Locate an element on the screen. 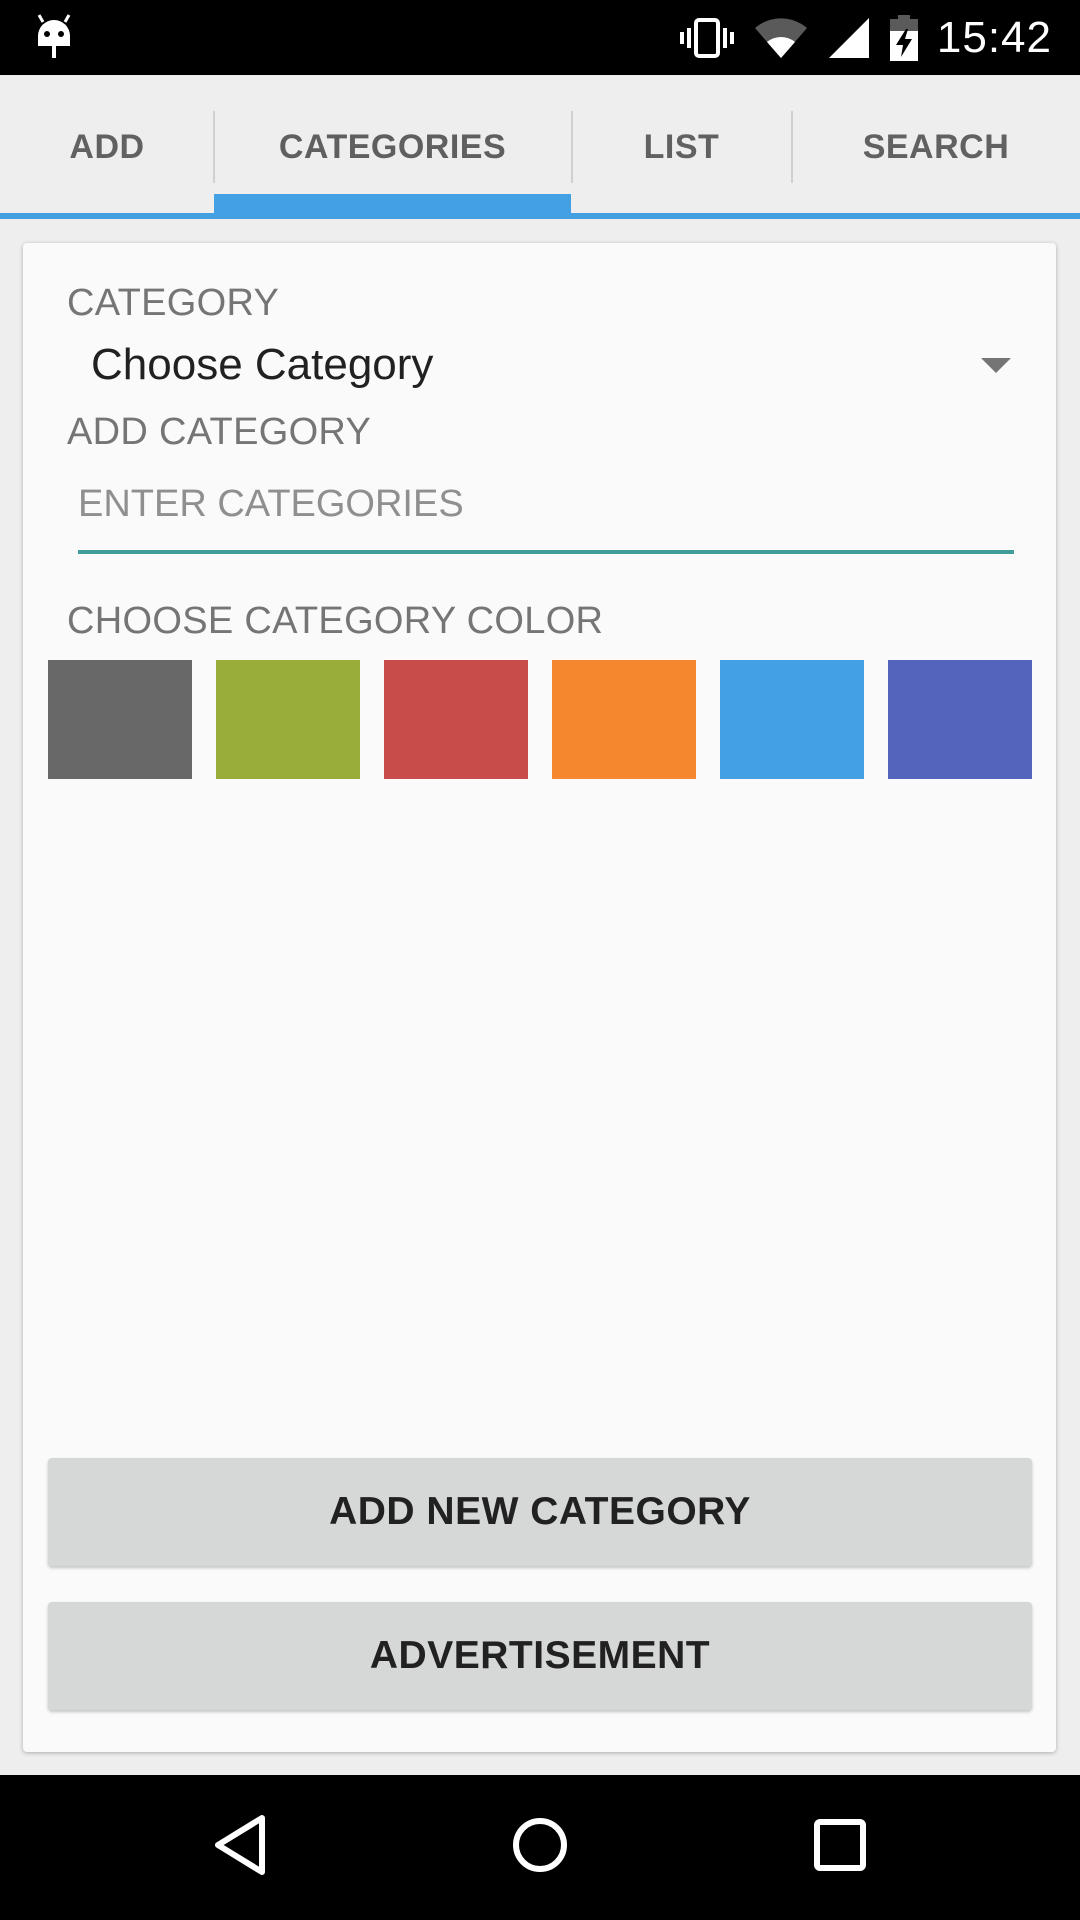 This screenshot has height=1920, width=1080. color-label: CHOOSE CATEGORY COLOR is located at coordinates (335, 621).